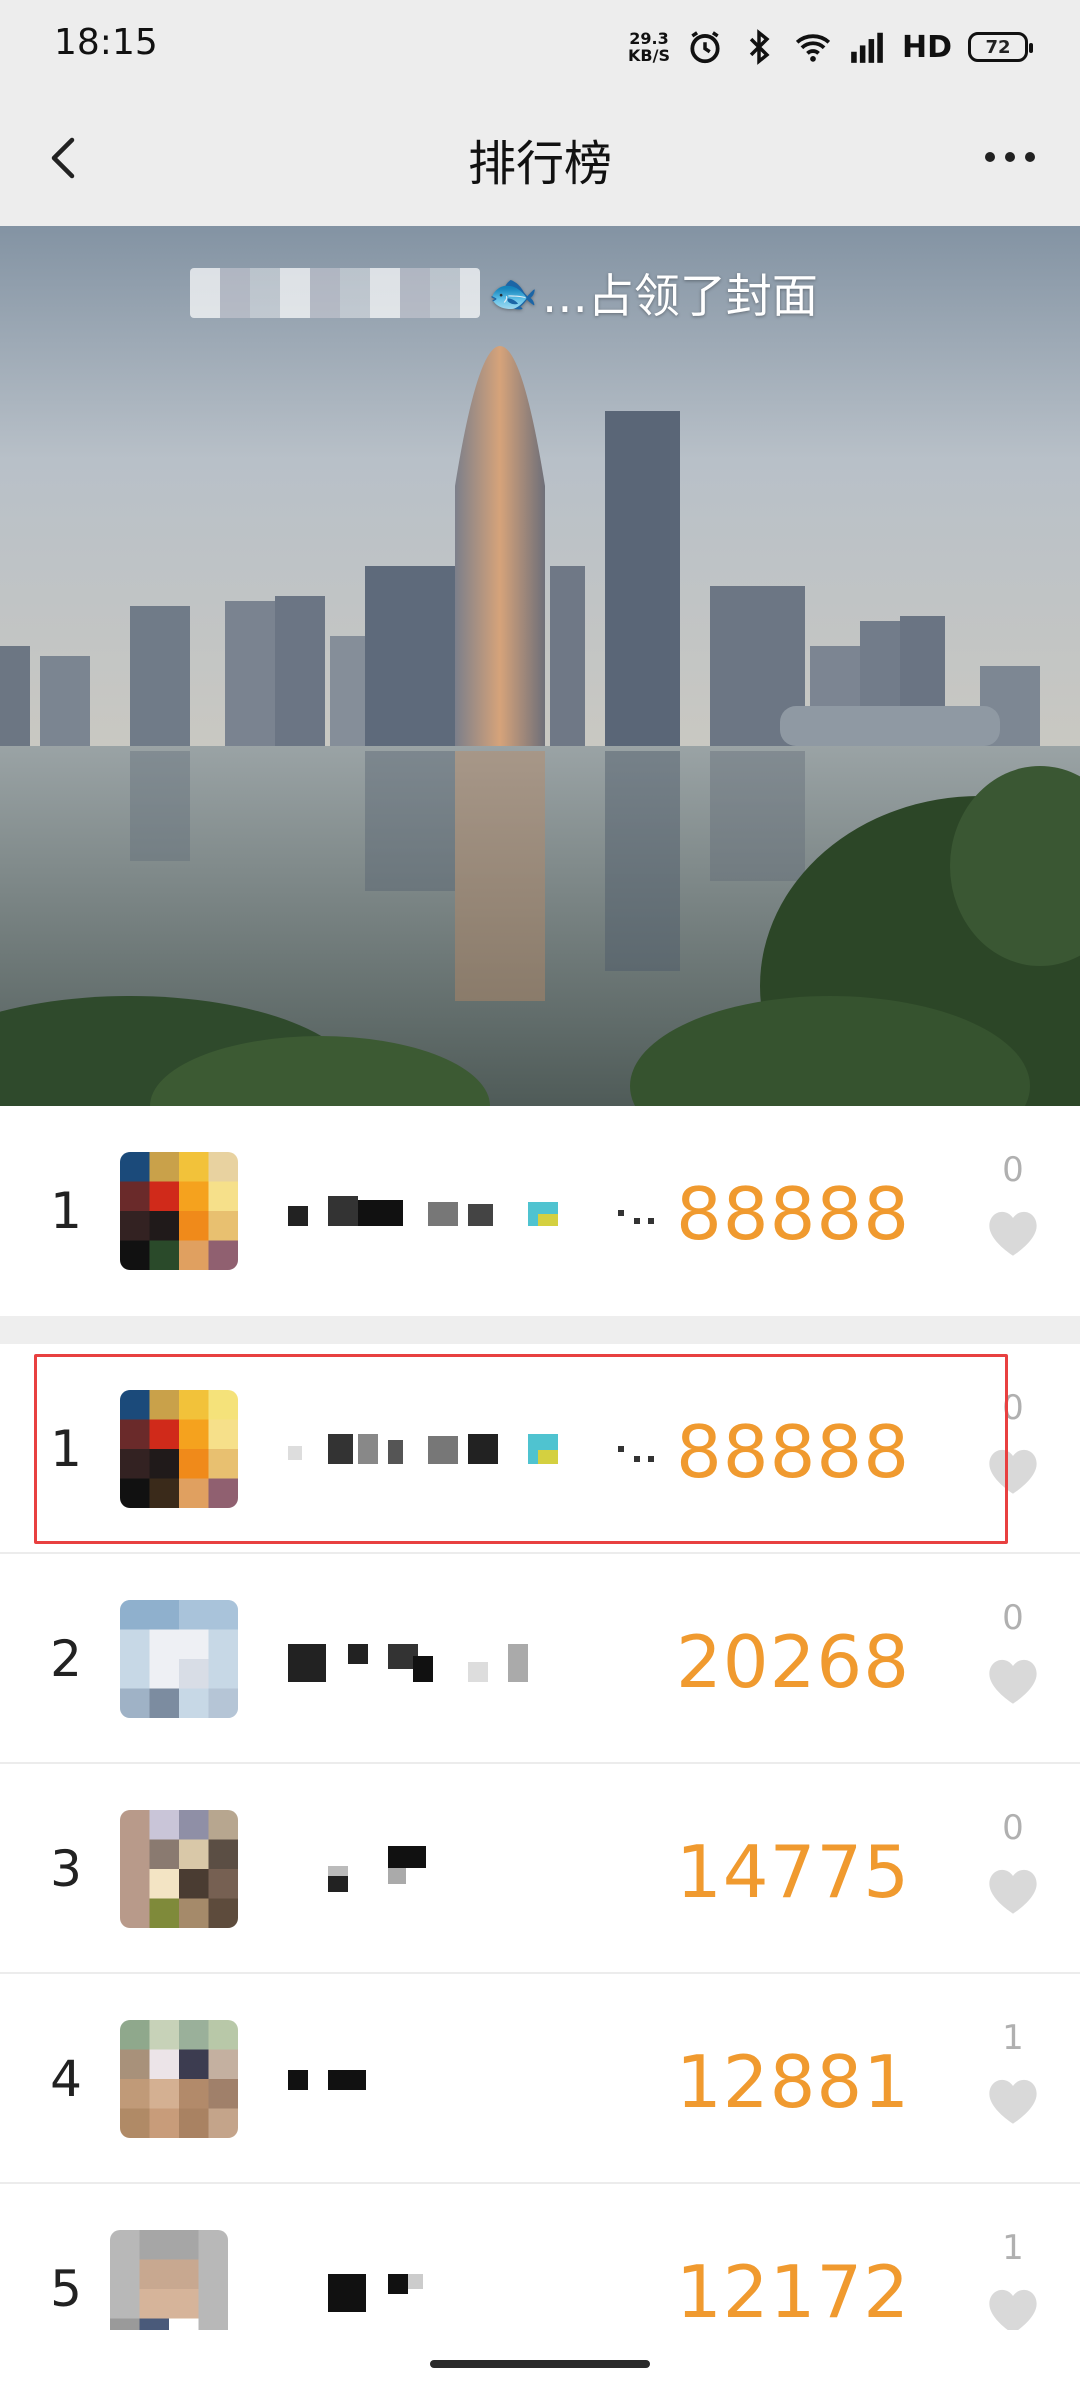 The image size is (1080, 2400). I want to click on rank-number: 3, so click(66, 1869).